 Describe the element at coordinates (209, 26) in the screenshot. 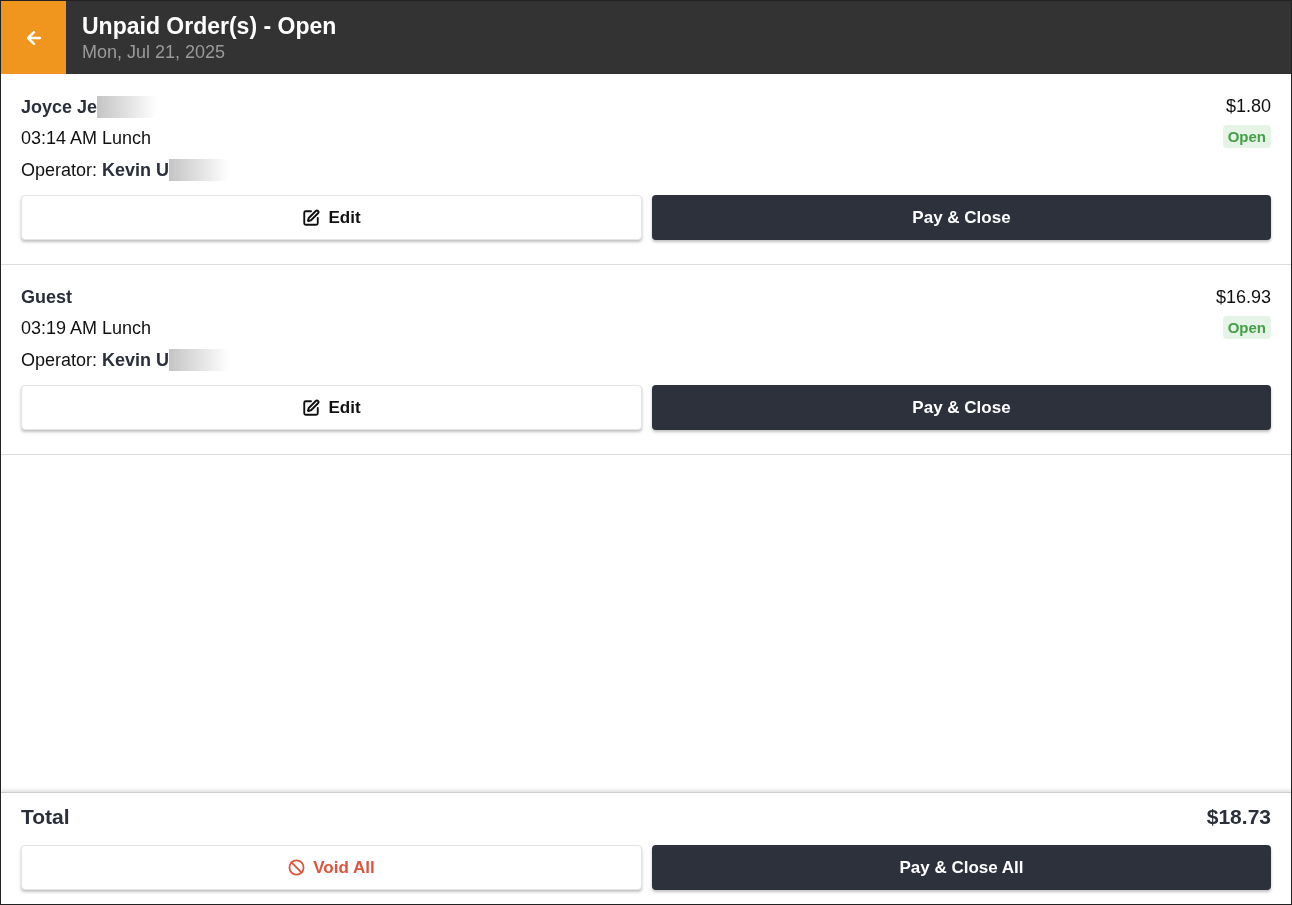

I see `page-title: Unpaid Order(s) - Open` at that location.